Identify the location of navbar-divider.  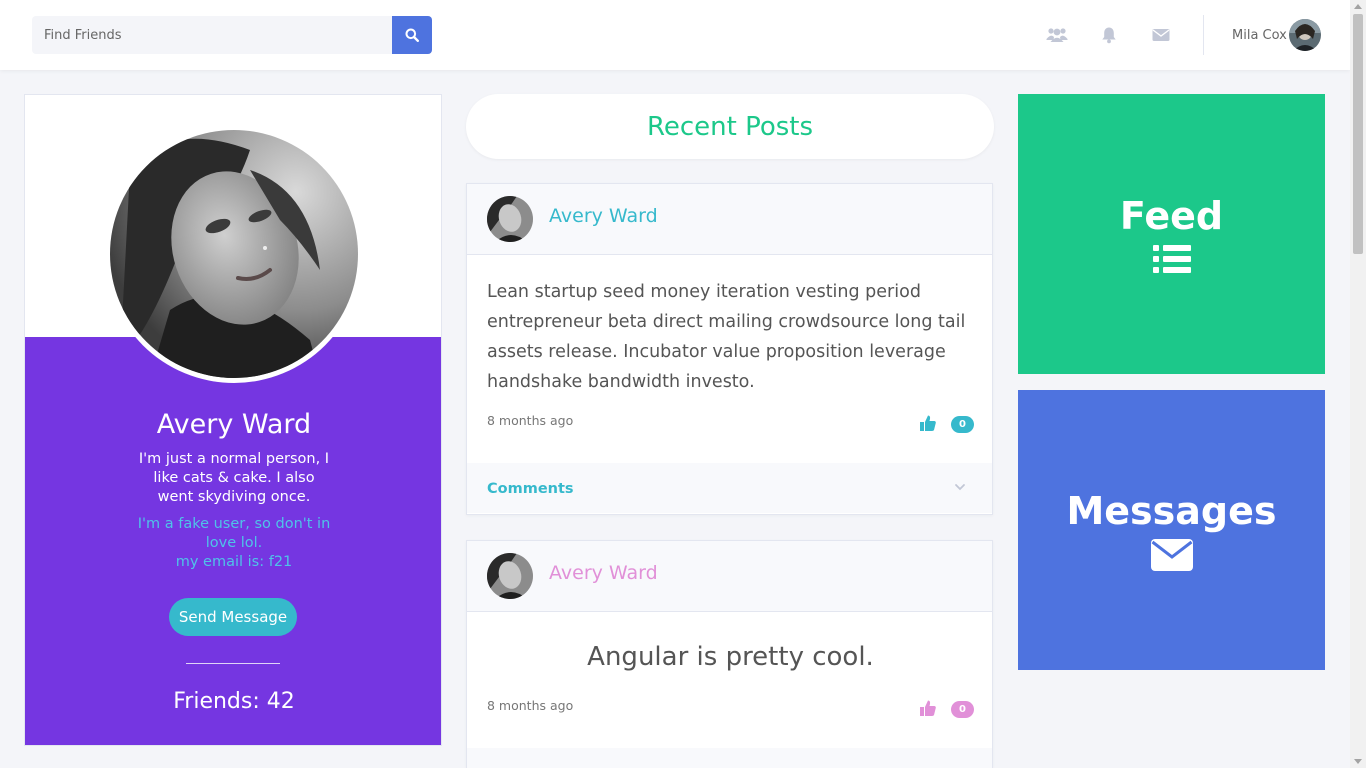
(1203, 35).